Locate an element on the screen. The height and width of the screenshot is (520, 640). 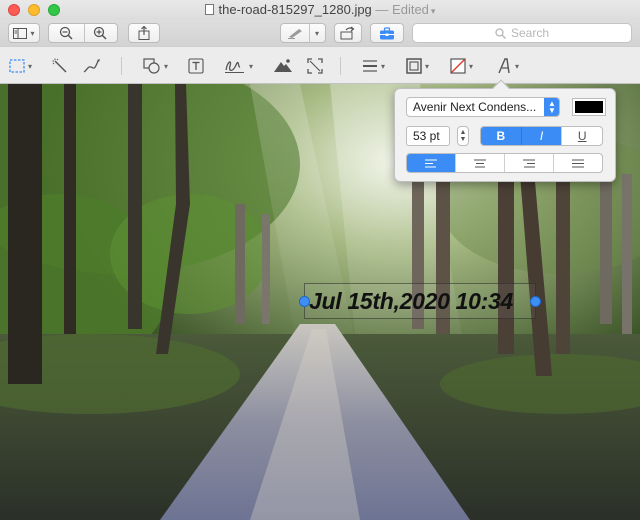
font-family-select: Avenir Next Condens... ▲ ▼ is located at coordinates (483, 107).